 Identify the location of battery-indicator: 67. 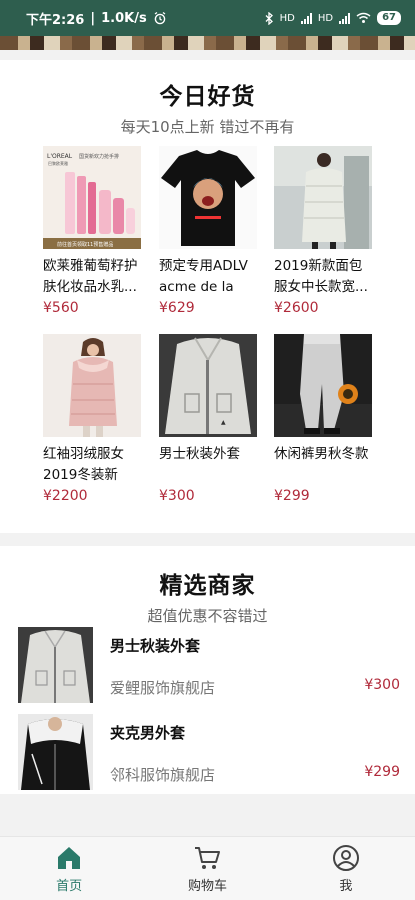
(389, 18).